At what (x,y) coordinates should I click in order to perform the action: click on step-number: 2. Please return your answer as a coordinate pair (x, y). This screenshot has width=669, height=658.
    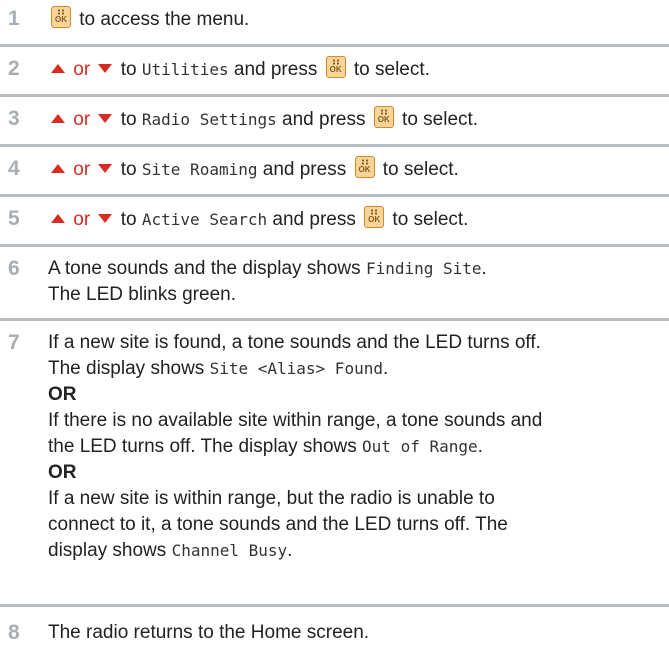
    Looking at the image, I should click on (14, 68).